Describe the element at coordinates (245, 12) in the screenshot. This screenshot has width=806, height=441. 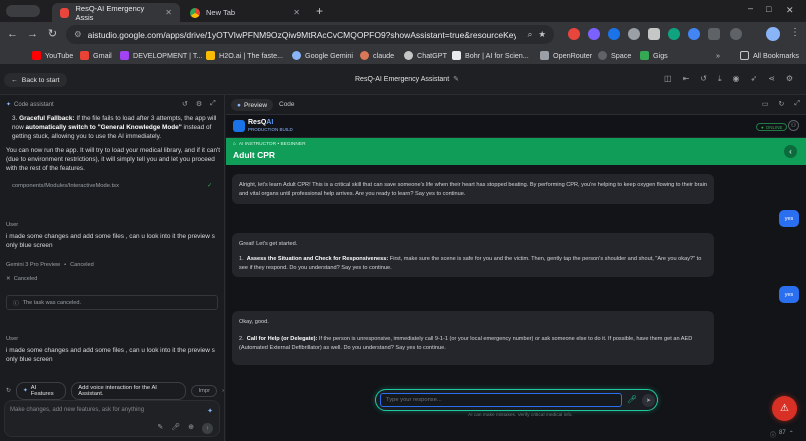
I see `tab-new: New Tab ✕` at that location.